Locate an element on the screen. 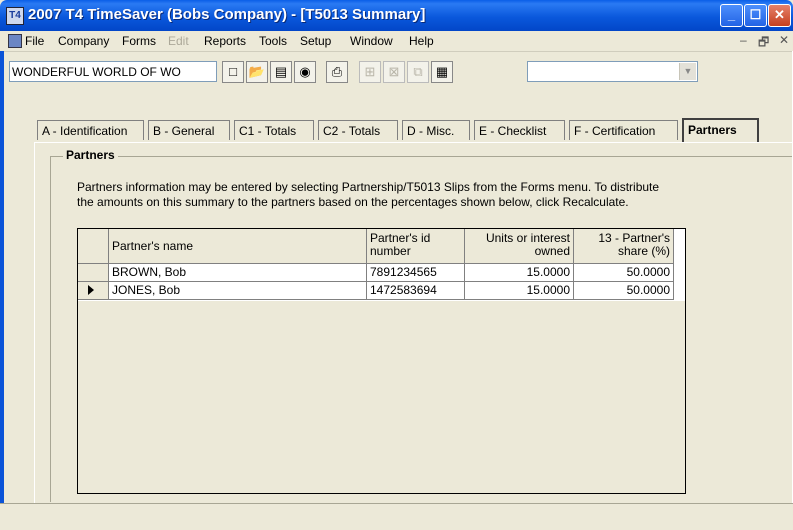 The width and height of the screenshot is (793, 530). tab-misc: D - Misc. is located at coordinates (436, 130).